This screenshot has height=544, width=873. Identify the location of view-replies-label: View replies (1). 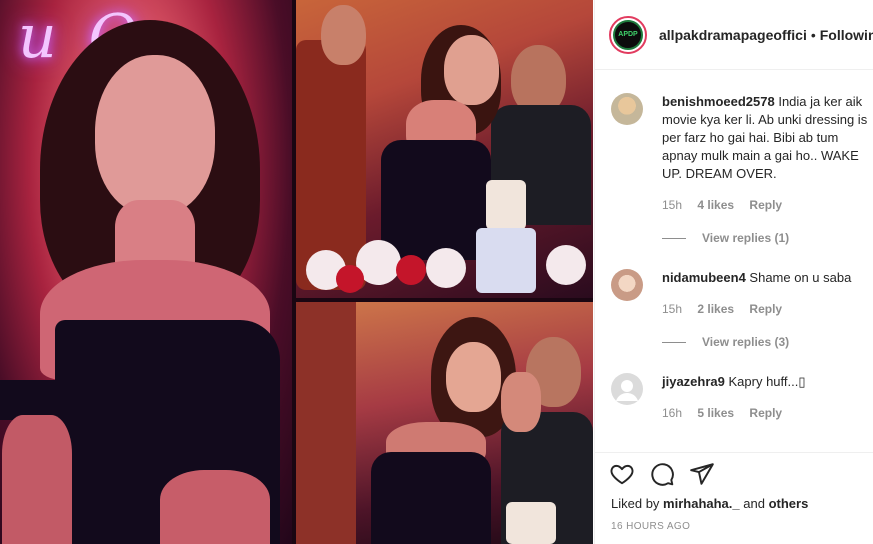
(746, 238).